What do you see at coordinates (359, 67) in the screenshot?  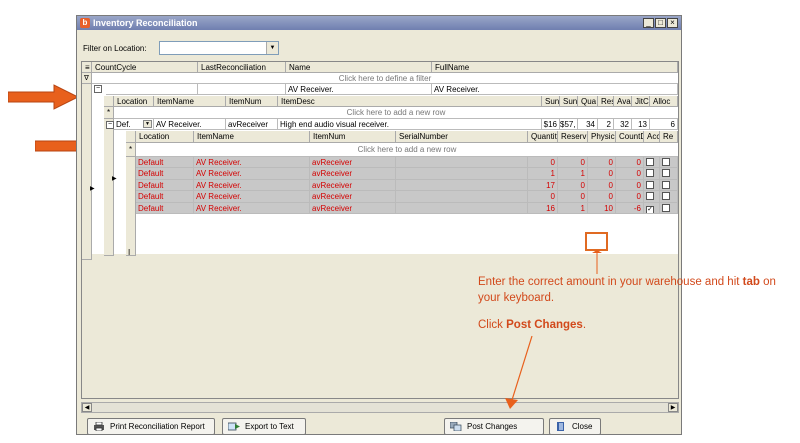 I see `col-header-name: Name` at bounding box center [359, 67].